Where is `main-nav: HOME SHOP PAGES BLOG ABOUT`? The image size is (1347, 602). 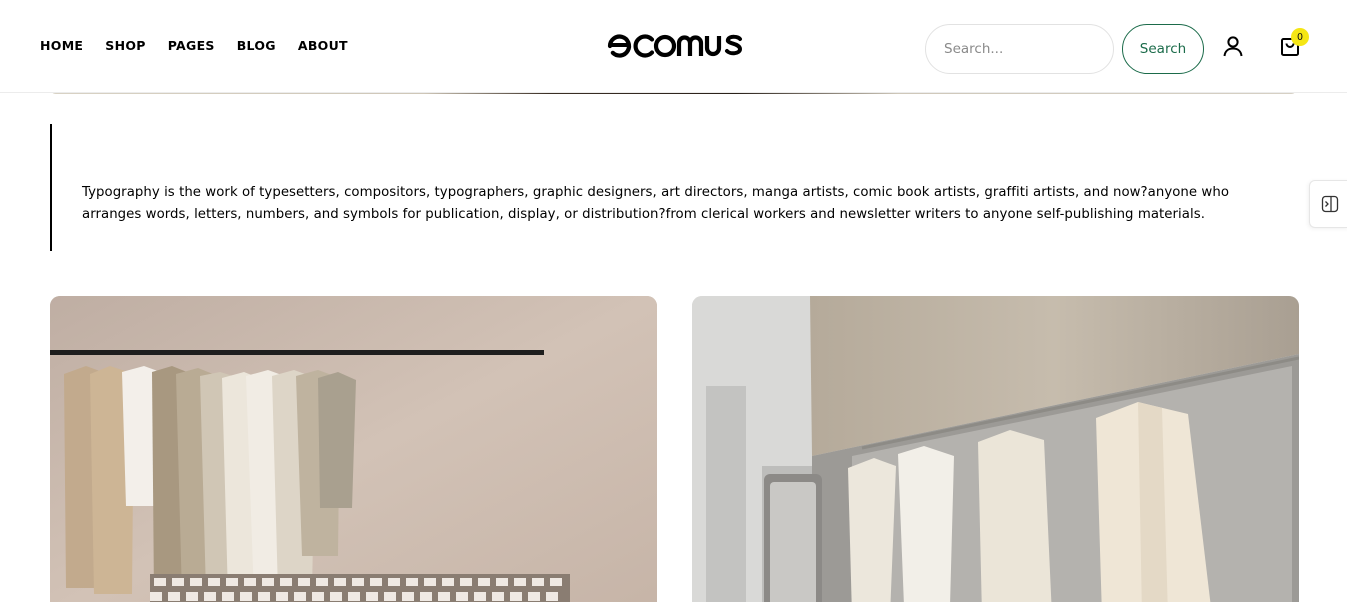
main-nav: HOME SHOP PAGES BLOG ABOUT is located at coordinates (194, 45).